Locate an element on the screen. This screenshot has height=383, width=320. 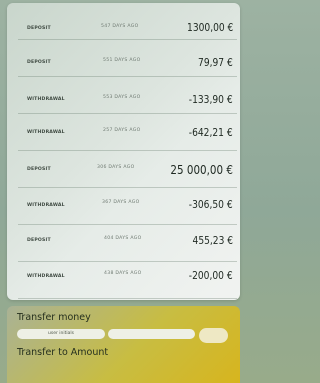
transaction-row: WITHDRAWAL 553 DAYS AGO -133,90 € is located at coordinates (127, 95).